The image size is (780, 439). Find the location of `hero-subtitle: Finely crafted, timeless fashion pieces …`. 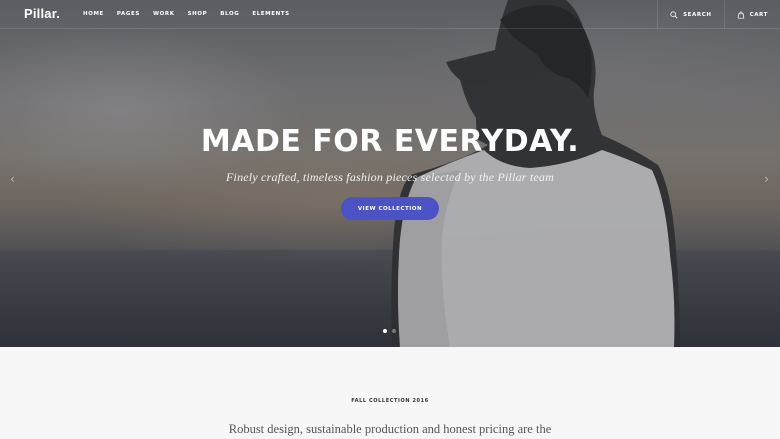

hero-subtitle: Finely crafted, timeless fashion pieces … is located at coordinates (390, 177).